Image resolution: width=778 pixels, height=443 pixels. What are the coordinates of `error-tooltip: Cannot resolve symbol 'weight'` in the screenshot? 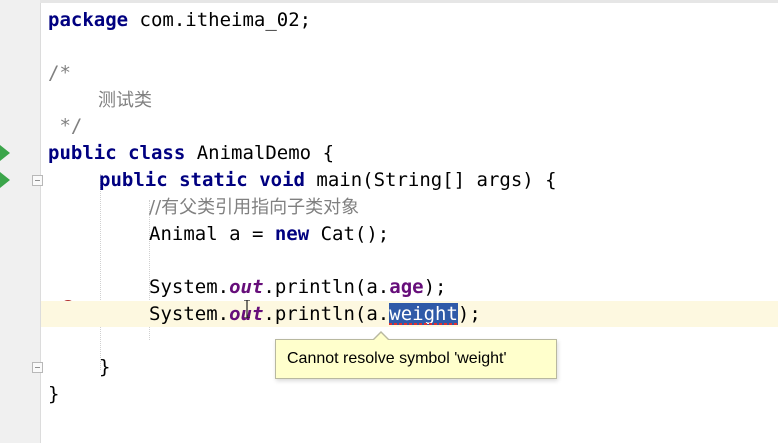 It's located at (416, 355).